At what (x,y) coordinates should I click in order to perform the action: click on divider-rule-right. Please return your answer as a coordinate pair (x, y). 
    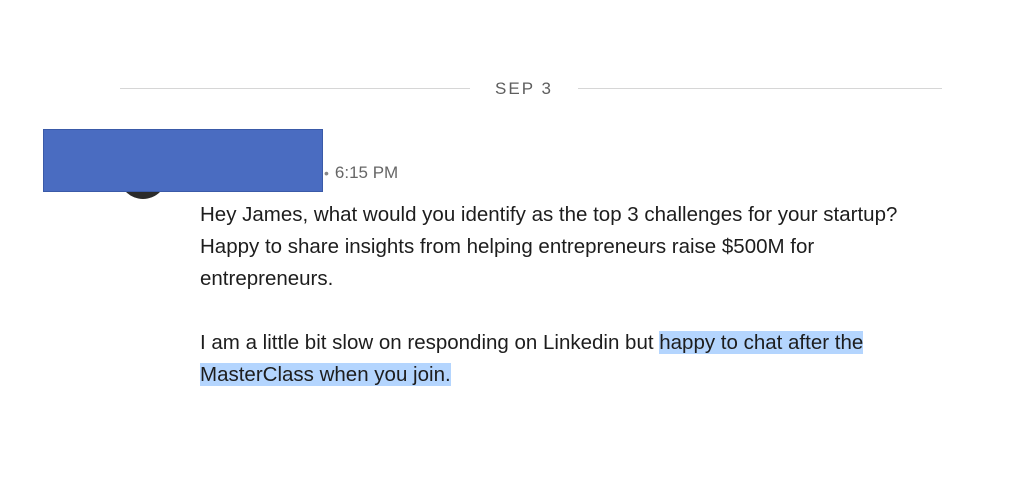
    Looking at the image, I should click on (760, 88).